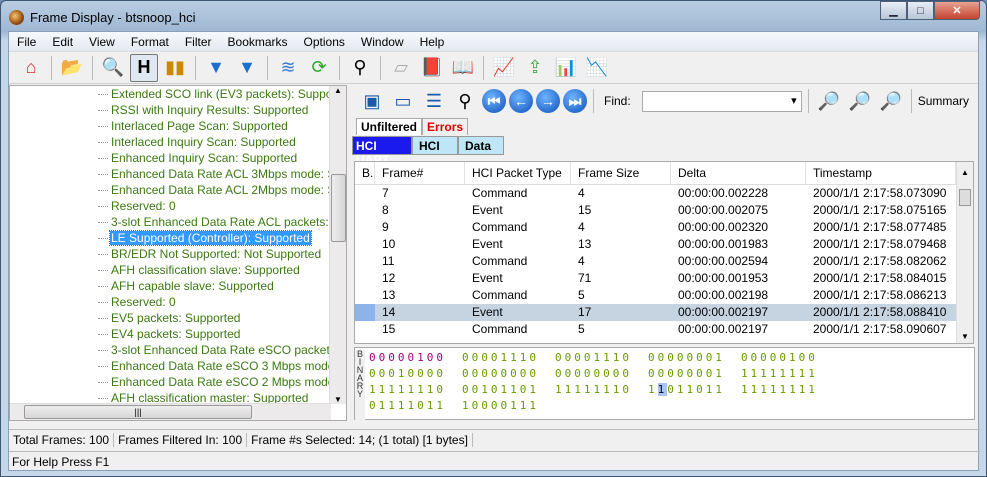  I want to click on binary-byte: 10000111, so click(500, 405).